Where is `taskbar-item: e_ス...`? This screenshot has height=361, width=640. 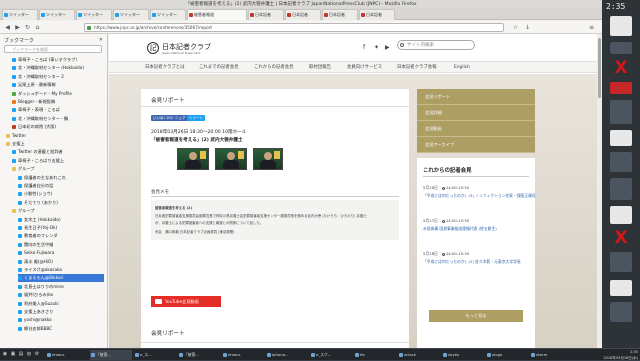 taskbar-item: e_ス... is located at coordinates (155, 355).